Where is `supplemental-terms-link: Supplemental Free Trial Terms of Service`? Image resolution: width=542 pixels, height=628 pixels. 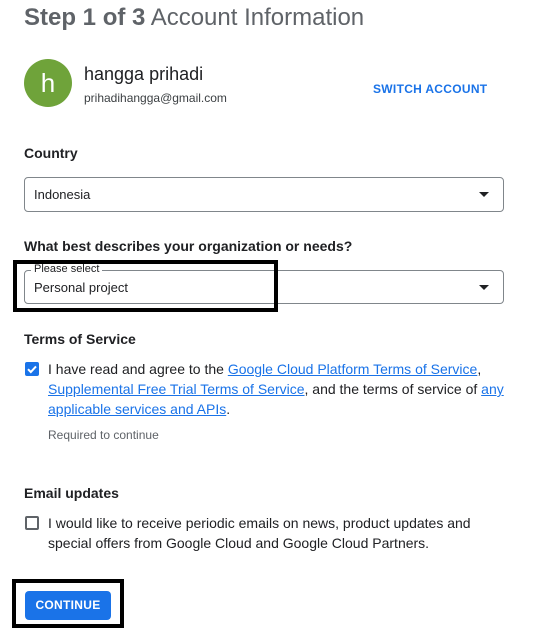
supplemental-terms-link: Supplemental Free Trial Terms of Service is located at coordinates (176, 389).